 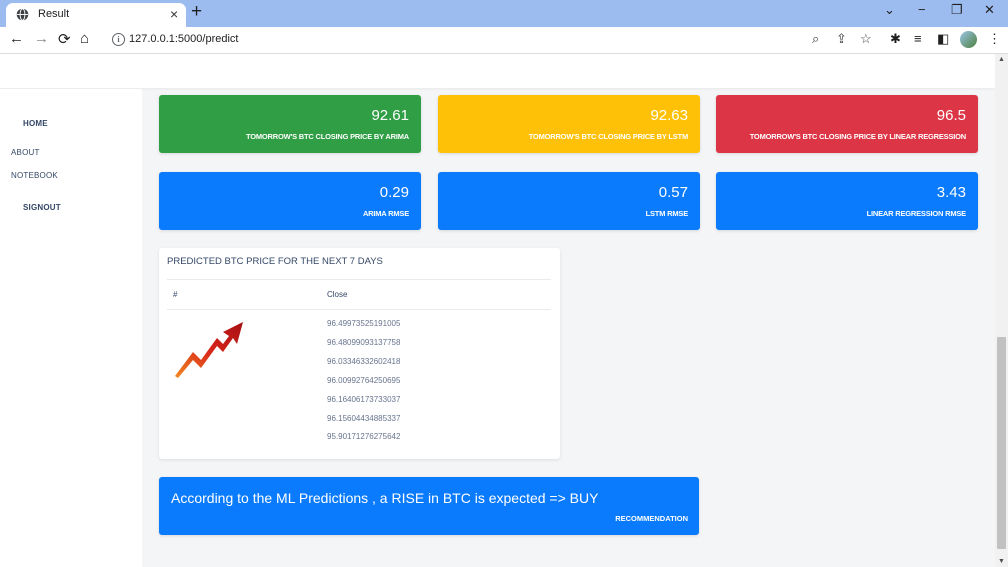 I want to click on side-panel-icon: ◧, so click(x=943, y=39).